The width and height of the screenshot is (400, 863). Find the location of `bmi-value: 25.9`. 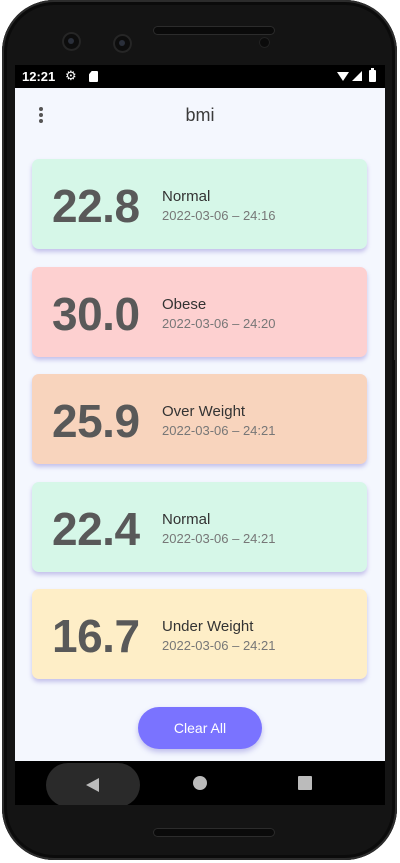

bmi-value: 25.9 is located at coordinates (96, 421).